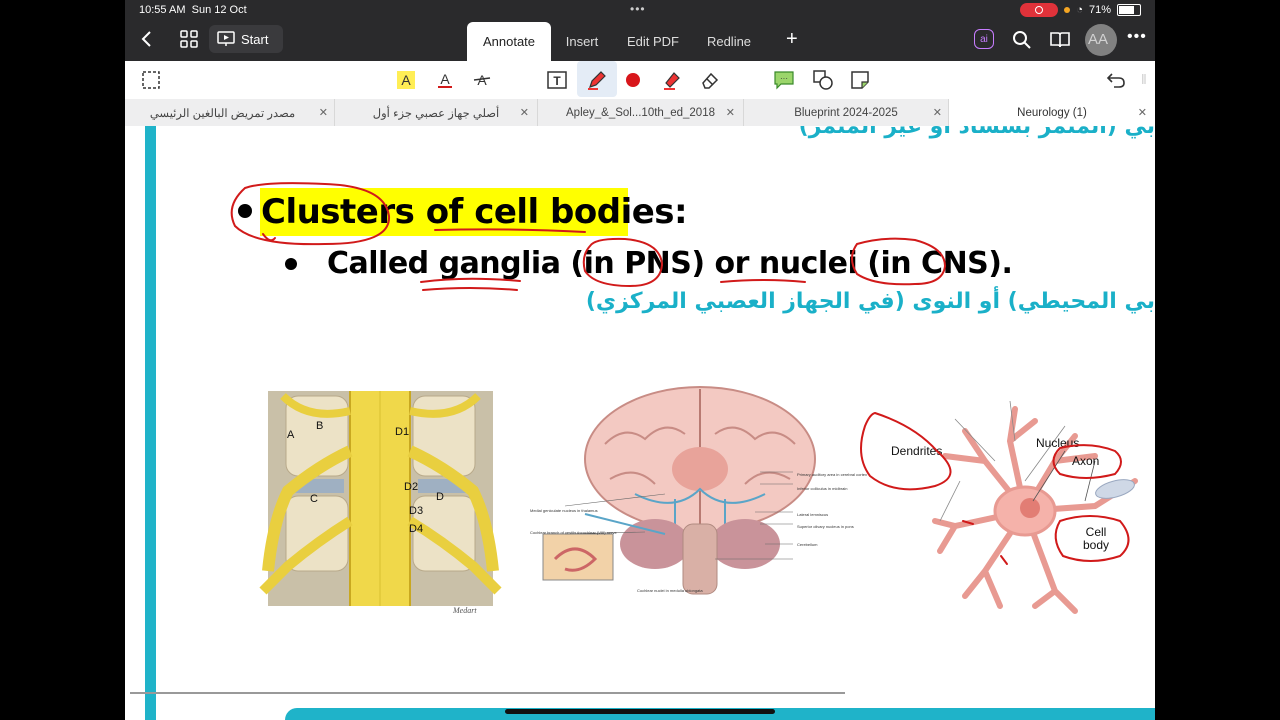 The image size is (1280, 720). What do you see at coordinates (823, 80) in the screenshot?
I see `shapes-icon` at bounding box center [823, 80].